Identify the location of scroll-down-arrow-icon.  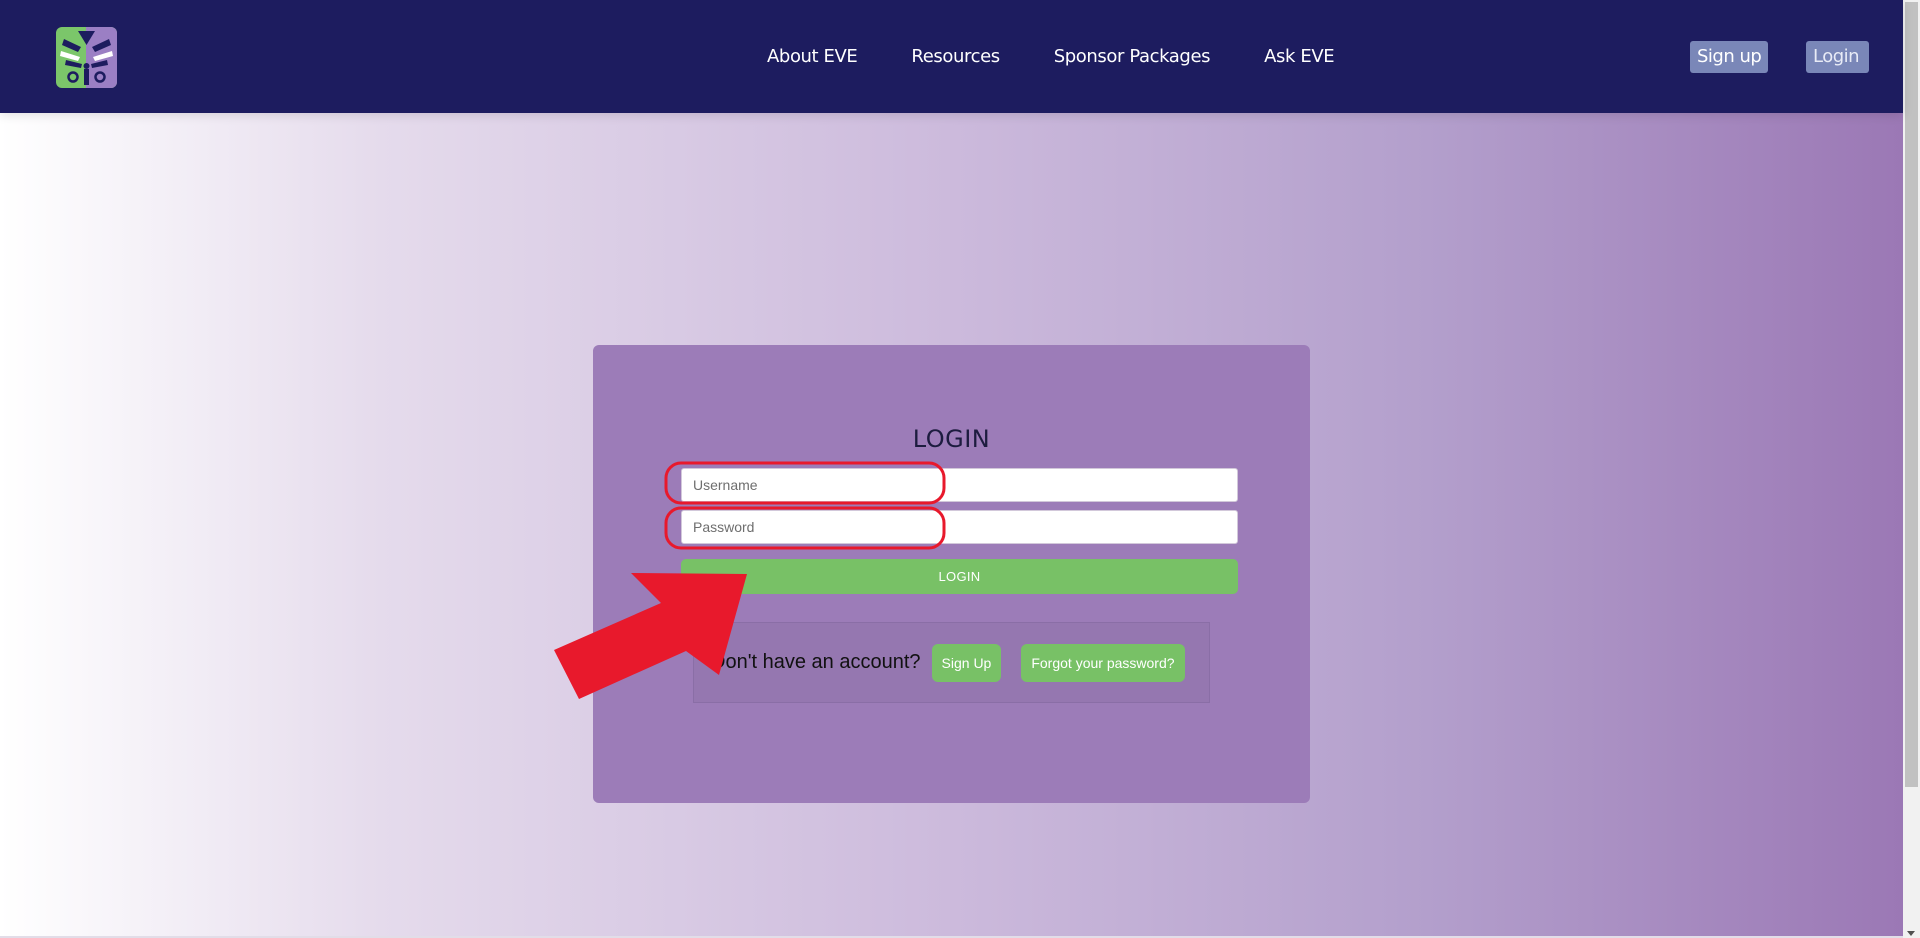
(1911, 933).